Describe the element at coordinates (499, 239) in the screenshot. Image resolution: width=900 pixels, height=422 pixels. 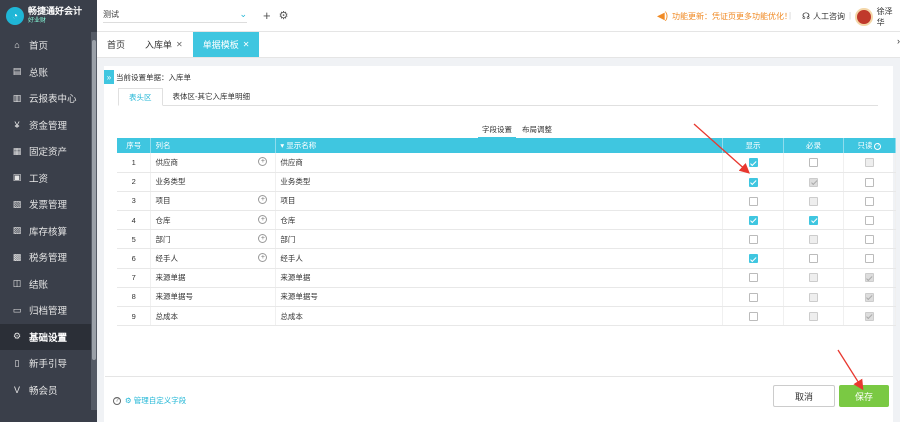
I see `row-display-name: 部门` at that location.